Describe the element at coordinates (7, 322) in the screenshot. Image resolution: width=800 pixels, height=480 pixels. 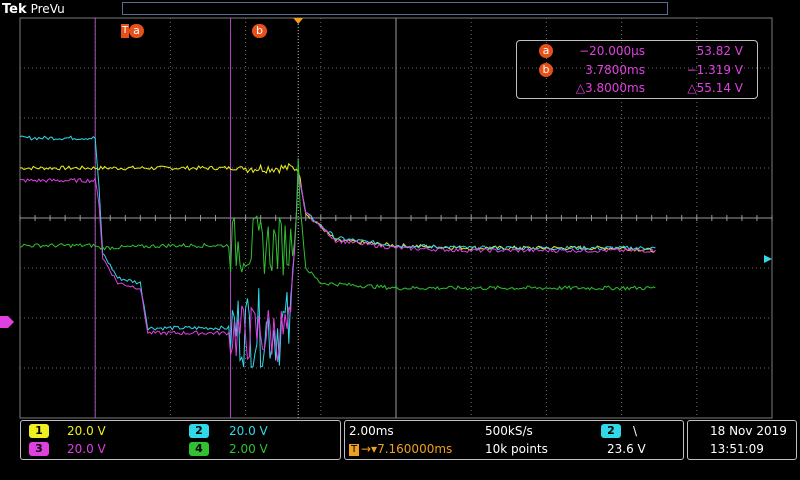
I see `channel-3-ground-marker` at that location.